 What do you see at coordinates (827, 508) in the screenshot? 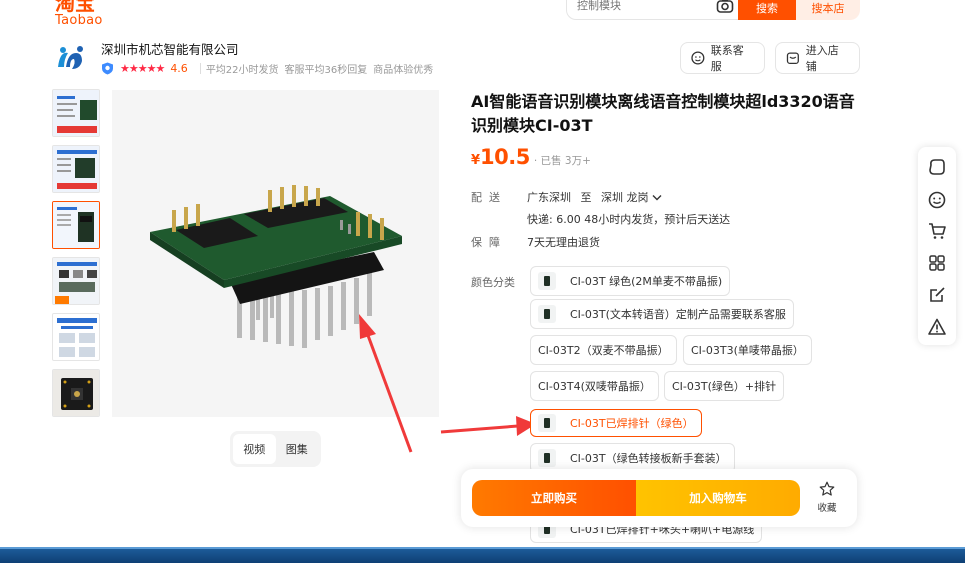
I see `favorite-label: 收藏` at bounding box center [827, 508].